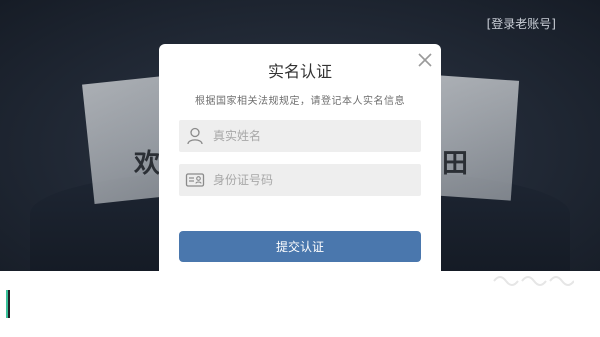  What do you see at coordinates (299, 71) in the screenshot?
I see `dialog-title: 实名认证` at bounding box center [299, 71].